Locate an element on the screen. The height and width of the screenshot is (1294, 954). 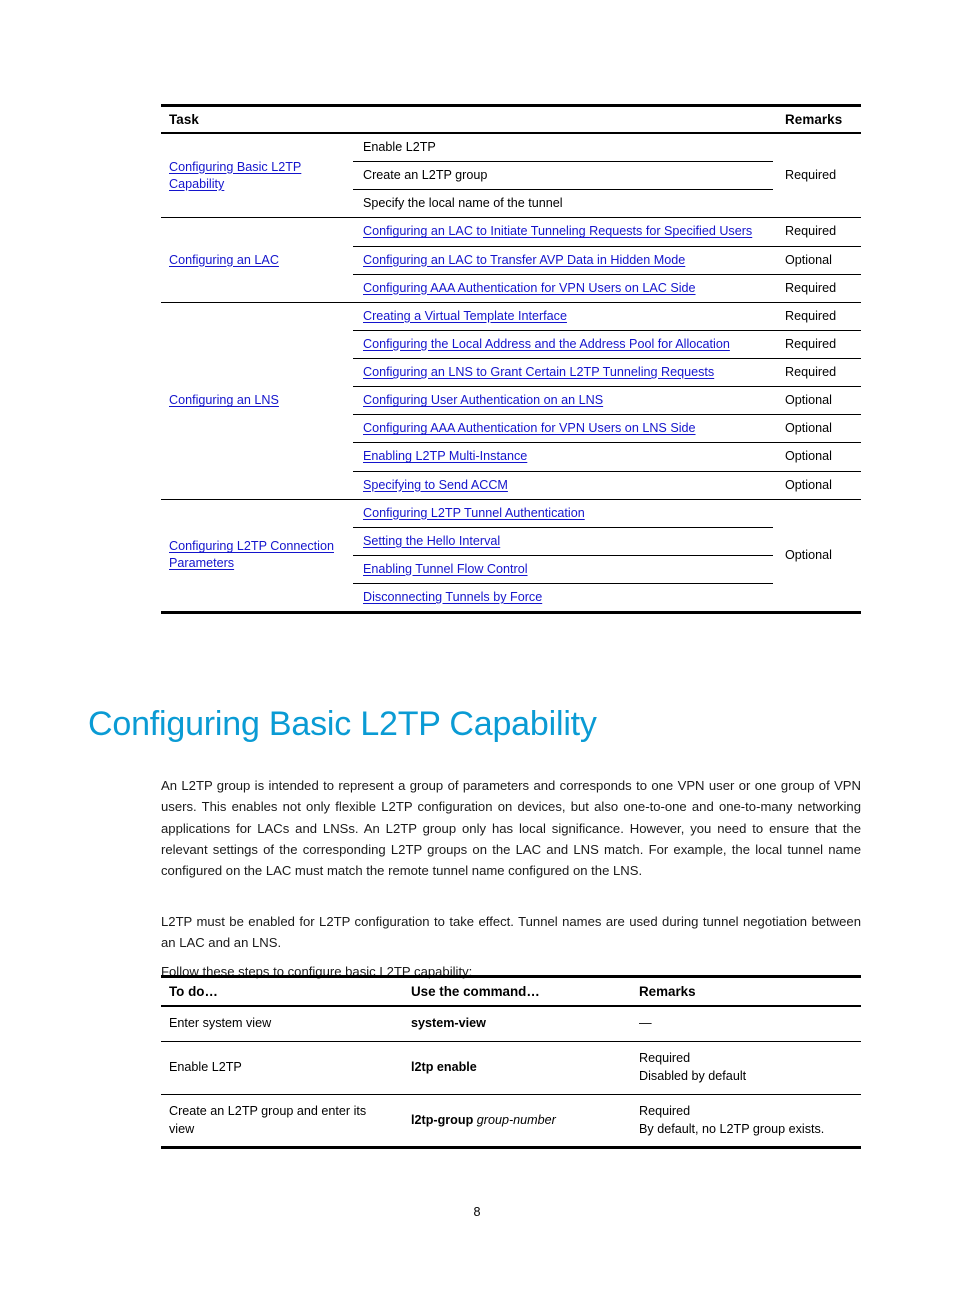
link-enabling-l2tp-multi-instance: Enabling L2TP Multi-Instance is located at coordinates (445, 456).